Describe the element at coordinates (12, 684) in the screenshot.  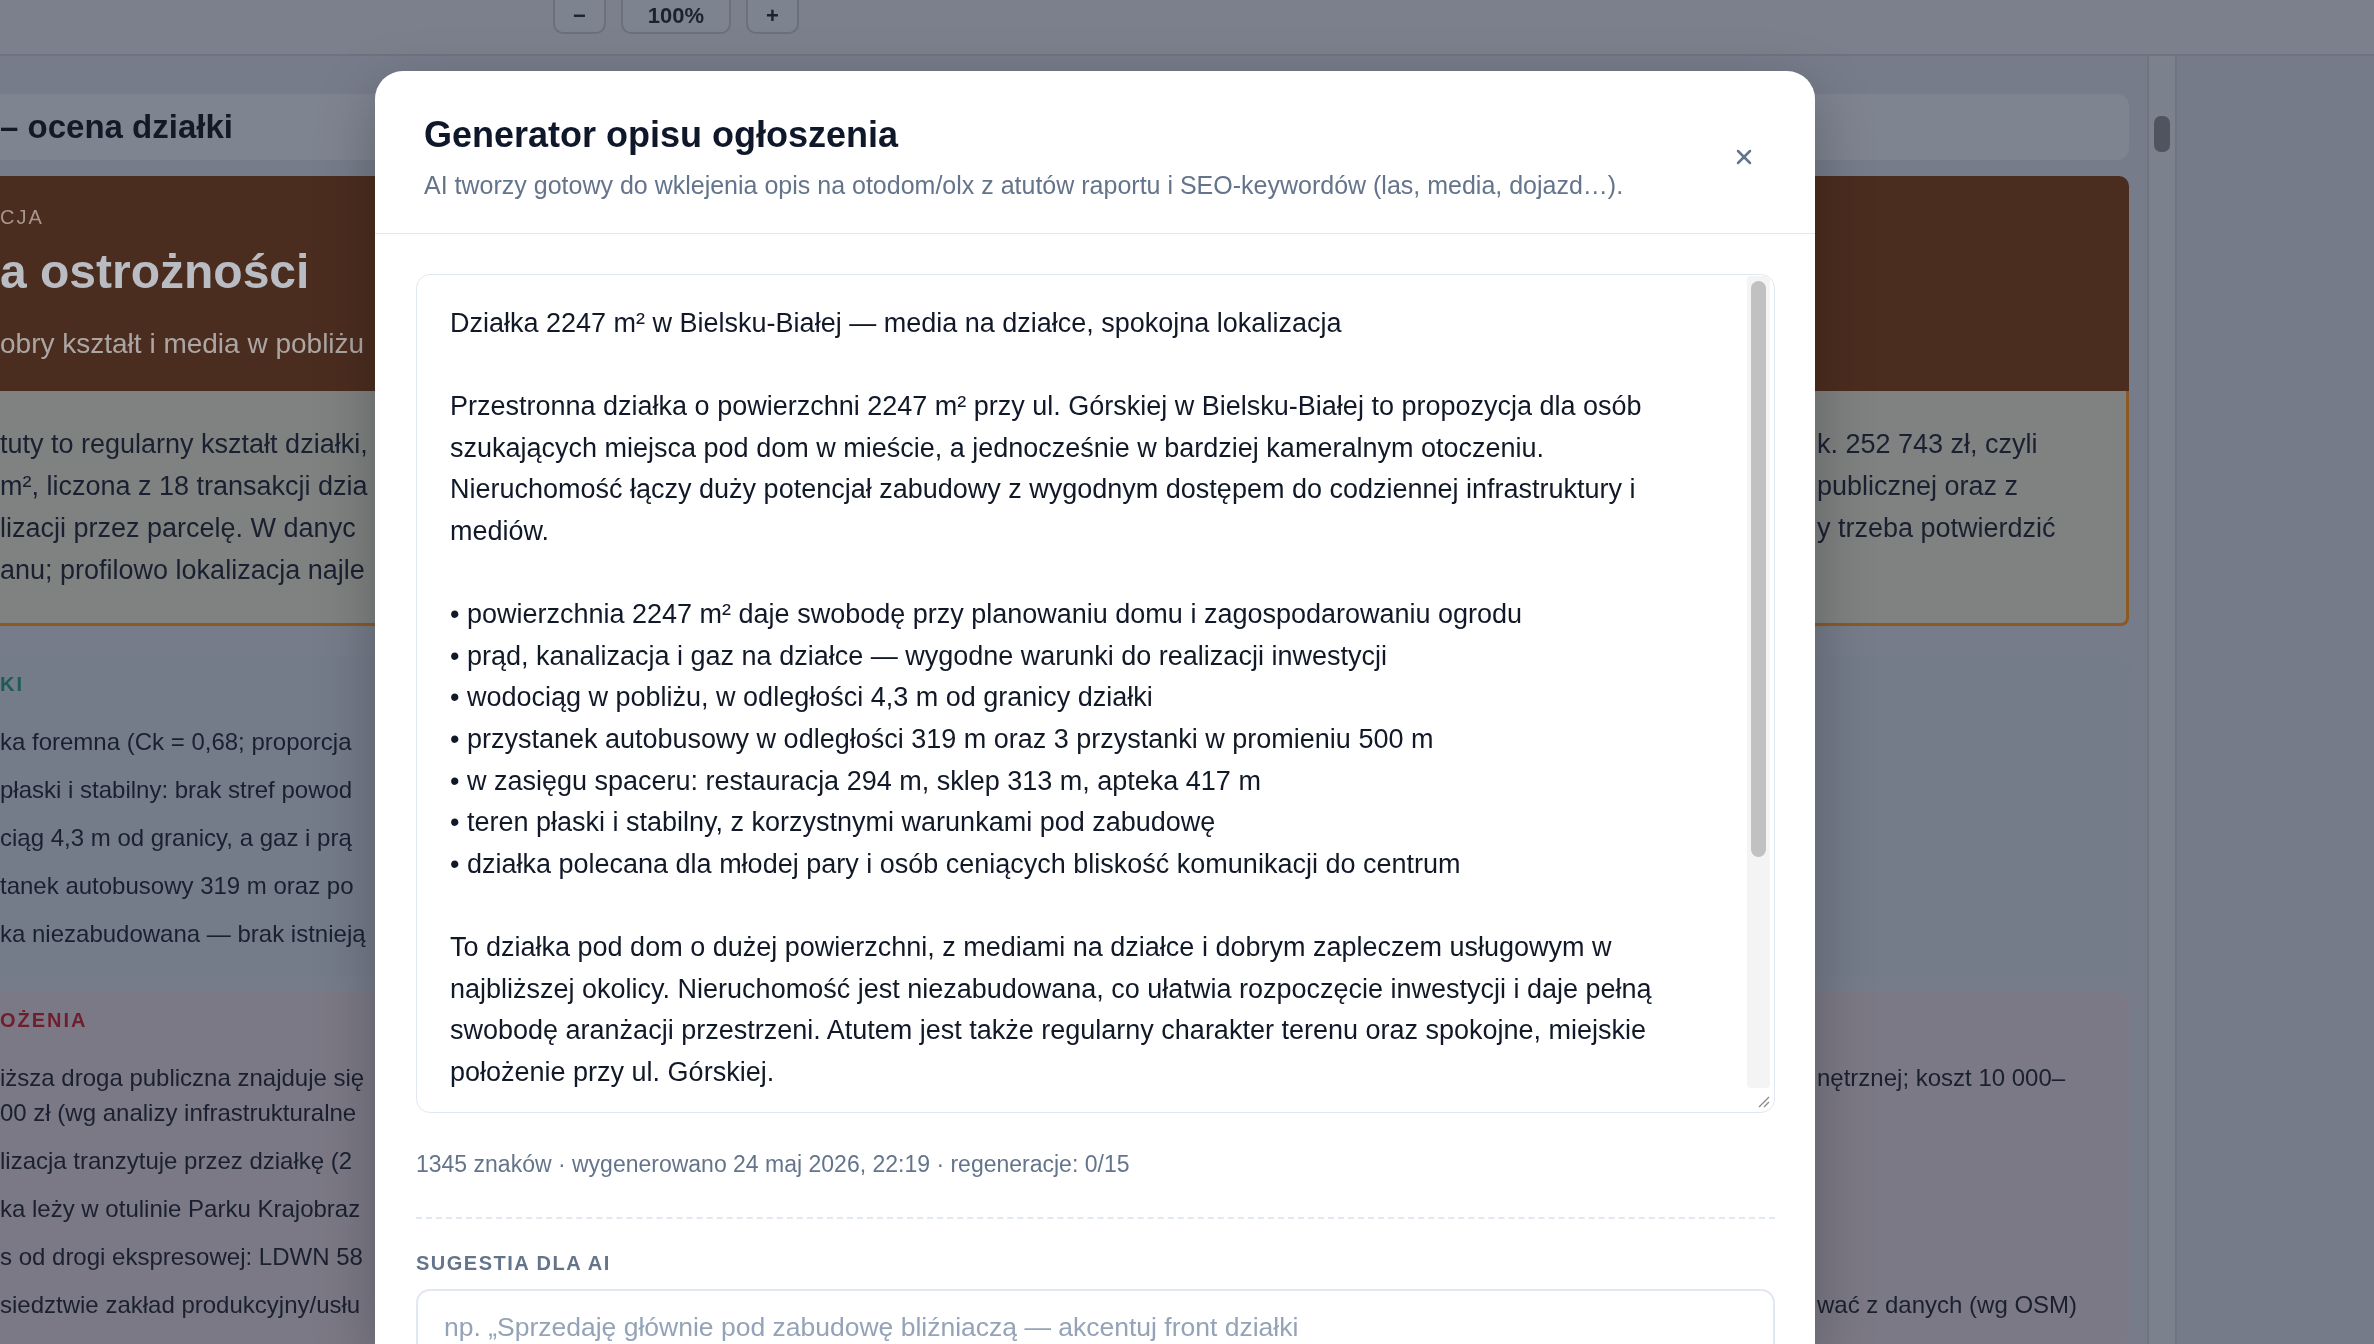
I see `panel-heading: KI` at that location.